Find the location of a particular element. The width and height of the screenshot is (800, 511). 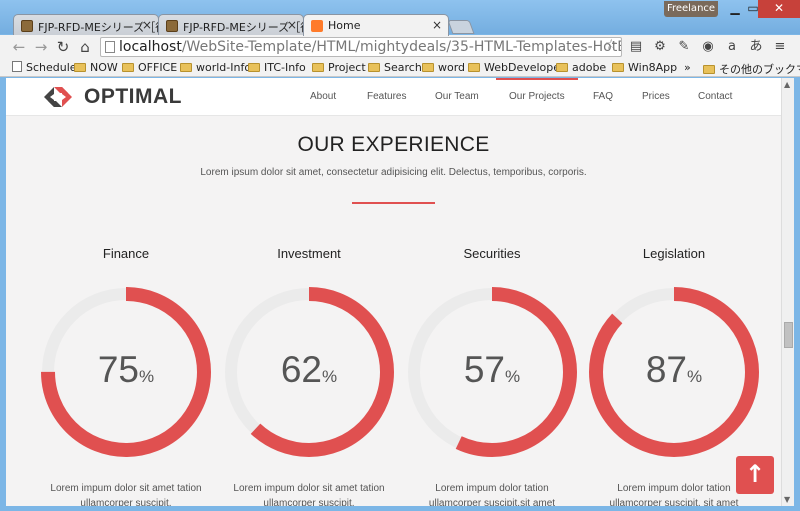

stat-value: 87% is located at coordinates (674, 369).